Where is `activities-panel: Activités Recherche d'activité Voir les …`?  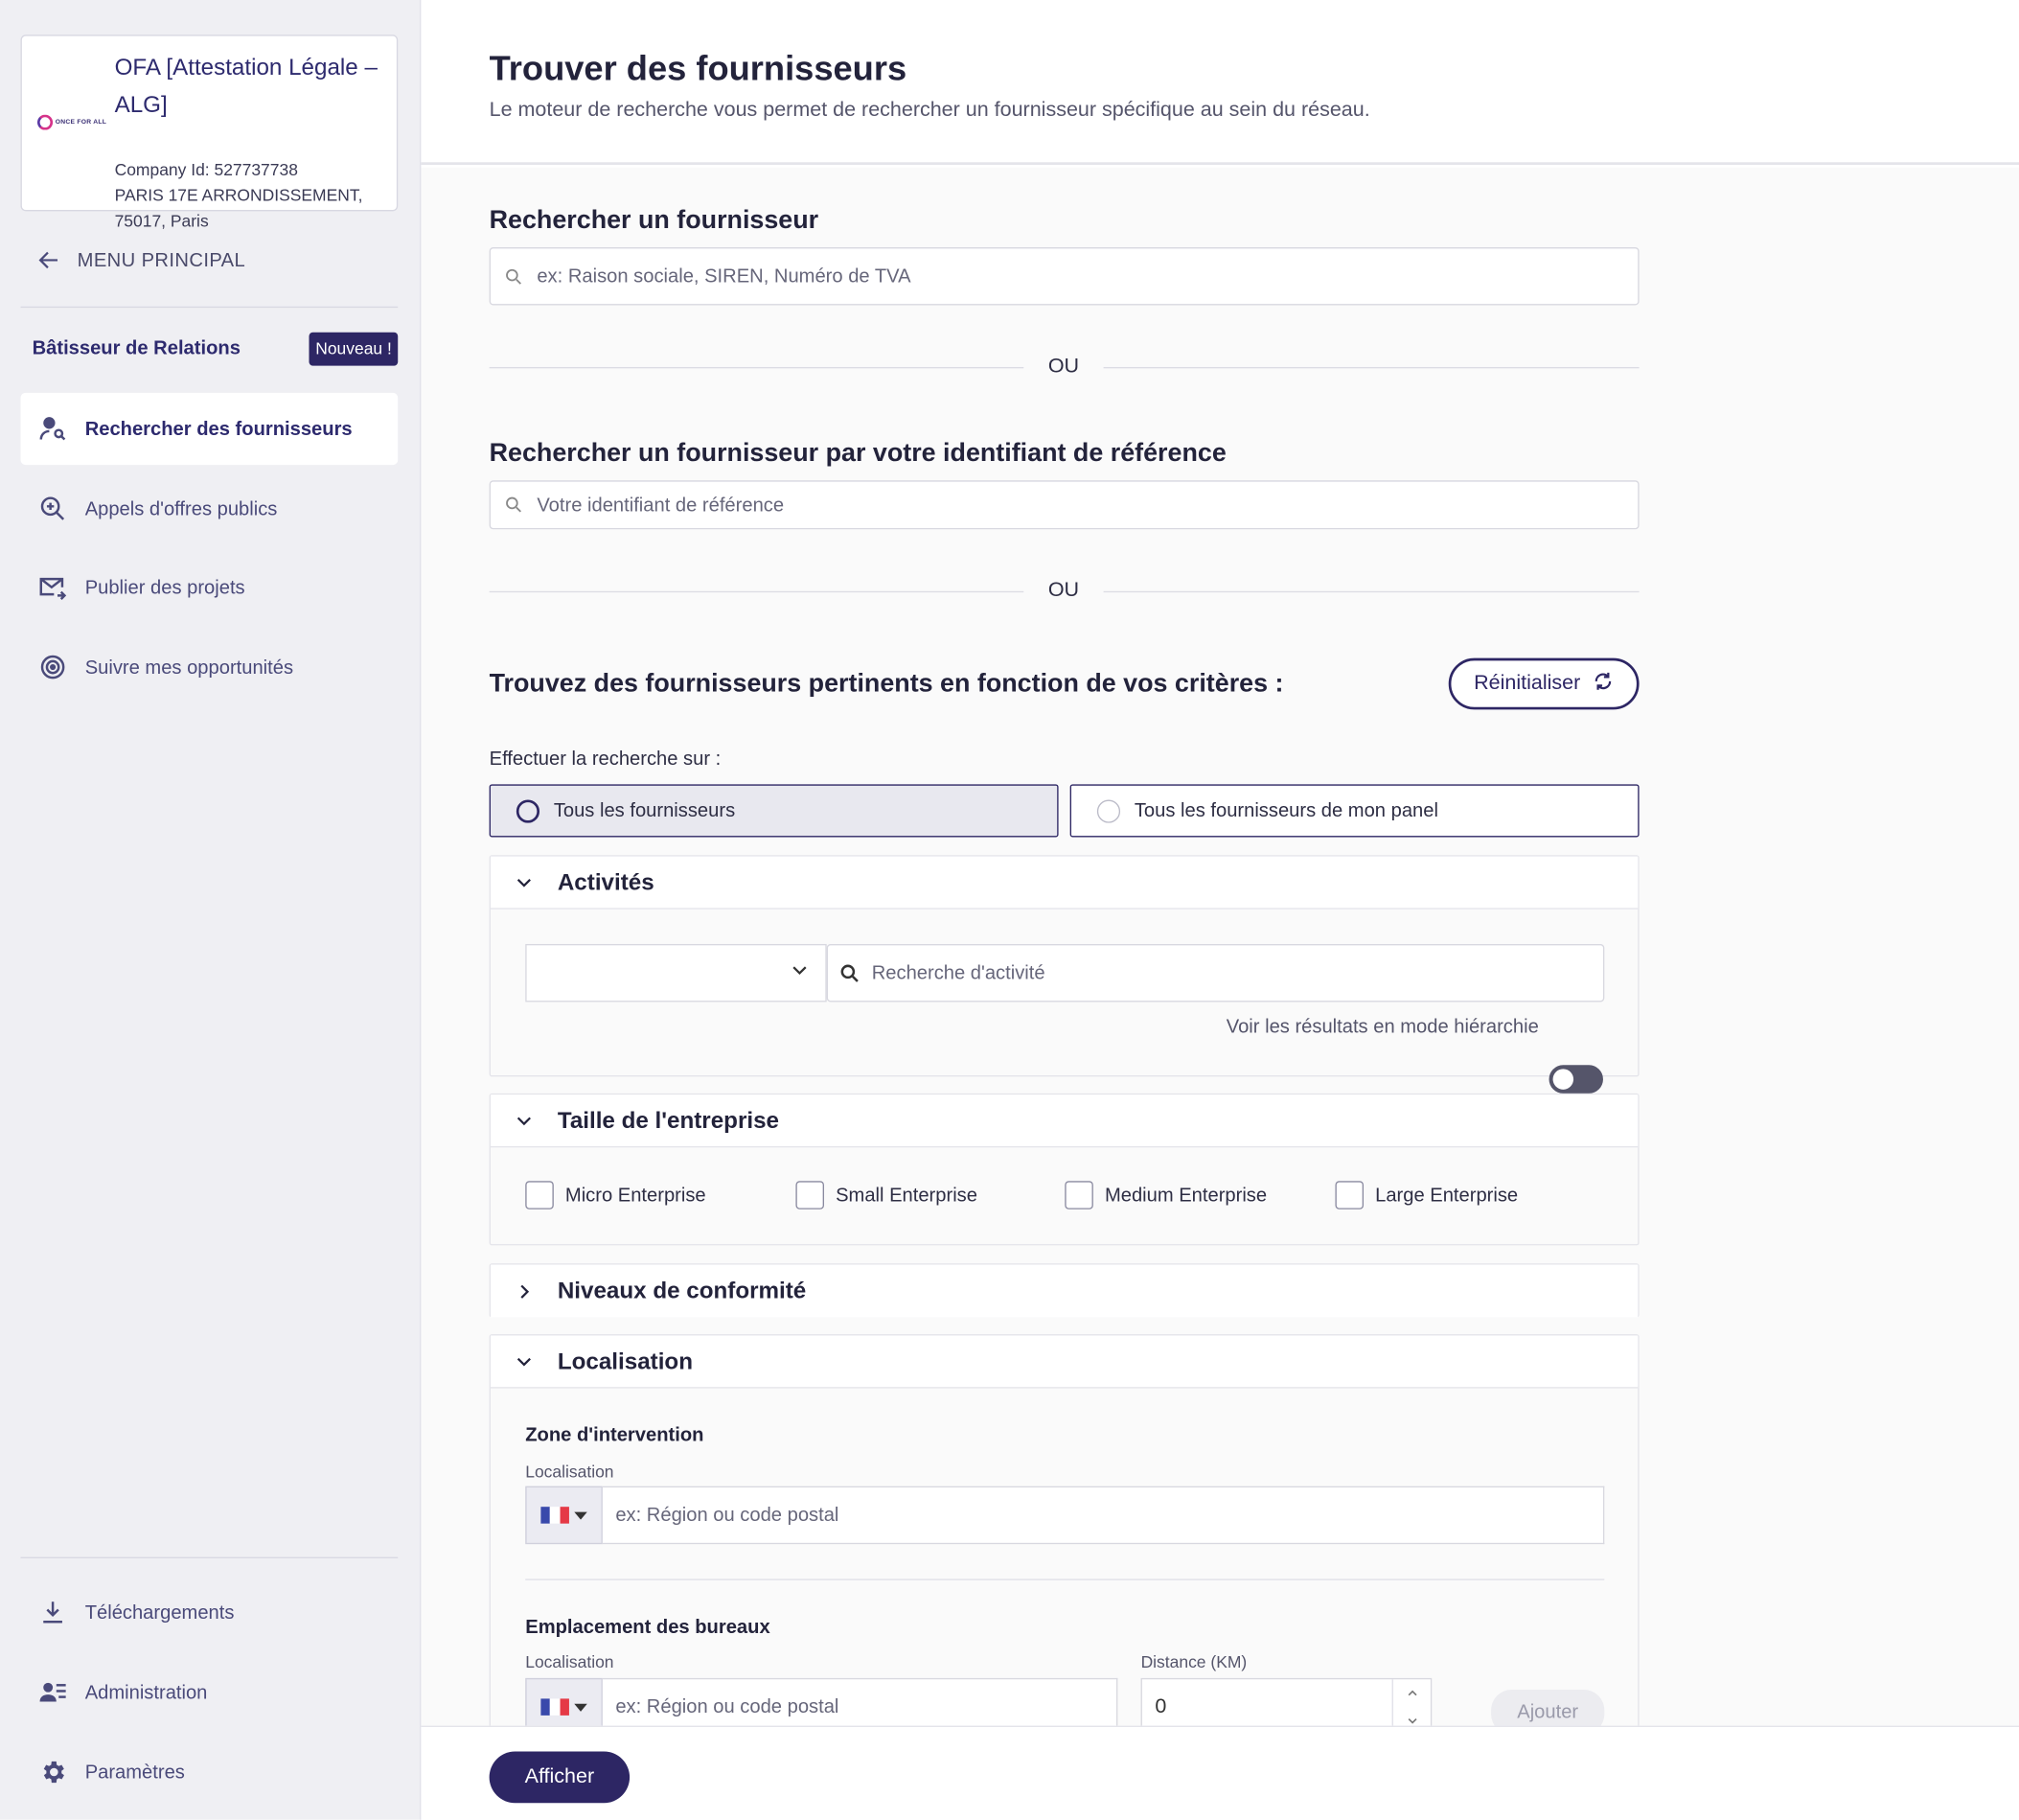
activities-panel: Activités Recherche d'activité Voir les … is located at coordinates (1064, 974).